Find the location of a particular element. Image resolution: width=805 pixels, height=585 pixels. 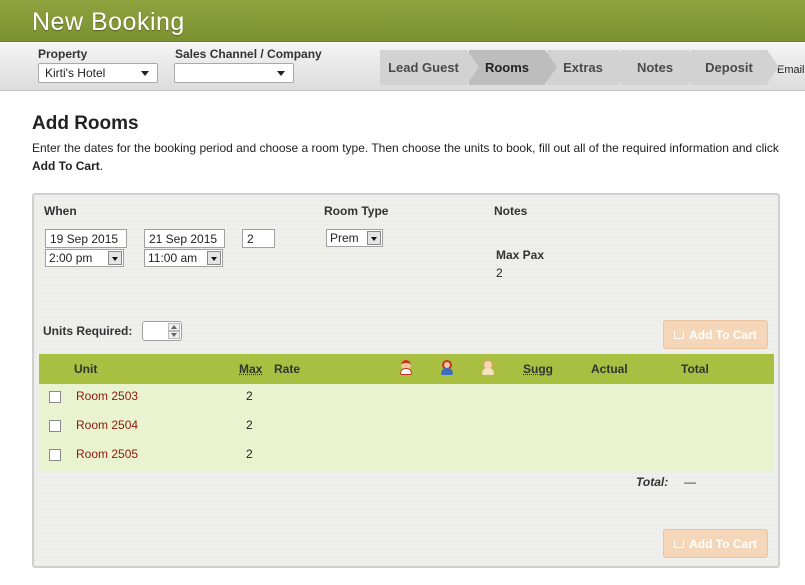

column-header-rate: Rate is located at coordinates (287, 369).